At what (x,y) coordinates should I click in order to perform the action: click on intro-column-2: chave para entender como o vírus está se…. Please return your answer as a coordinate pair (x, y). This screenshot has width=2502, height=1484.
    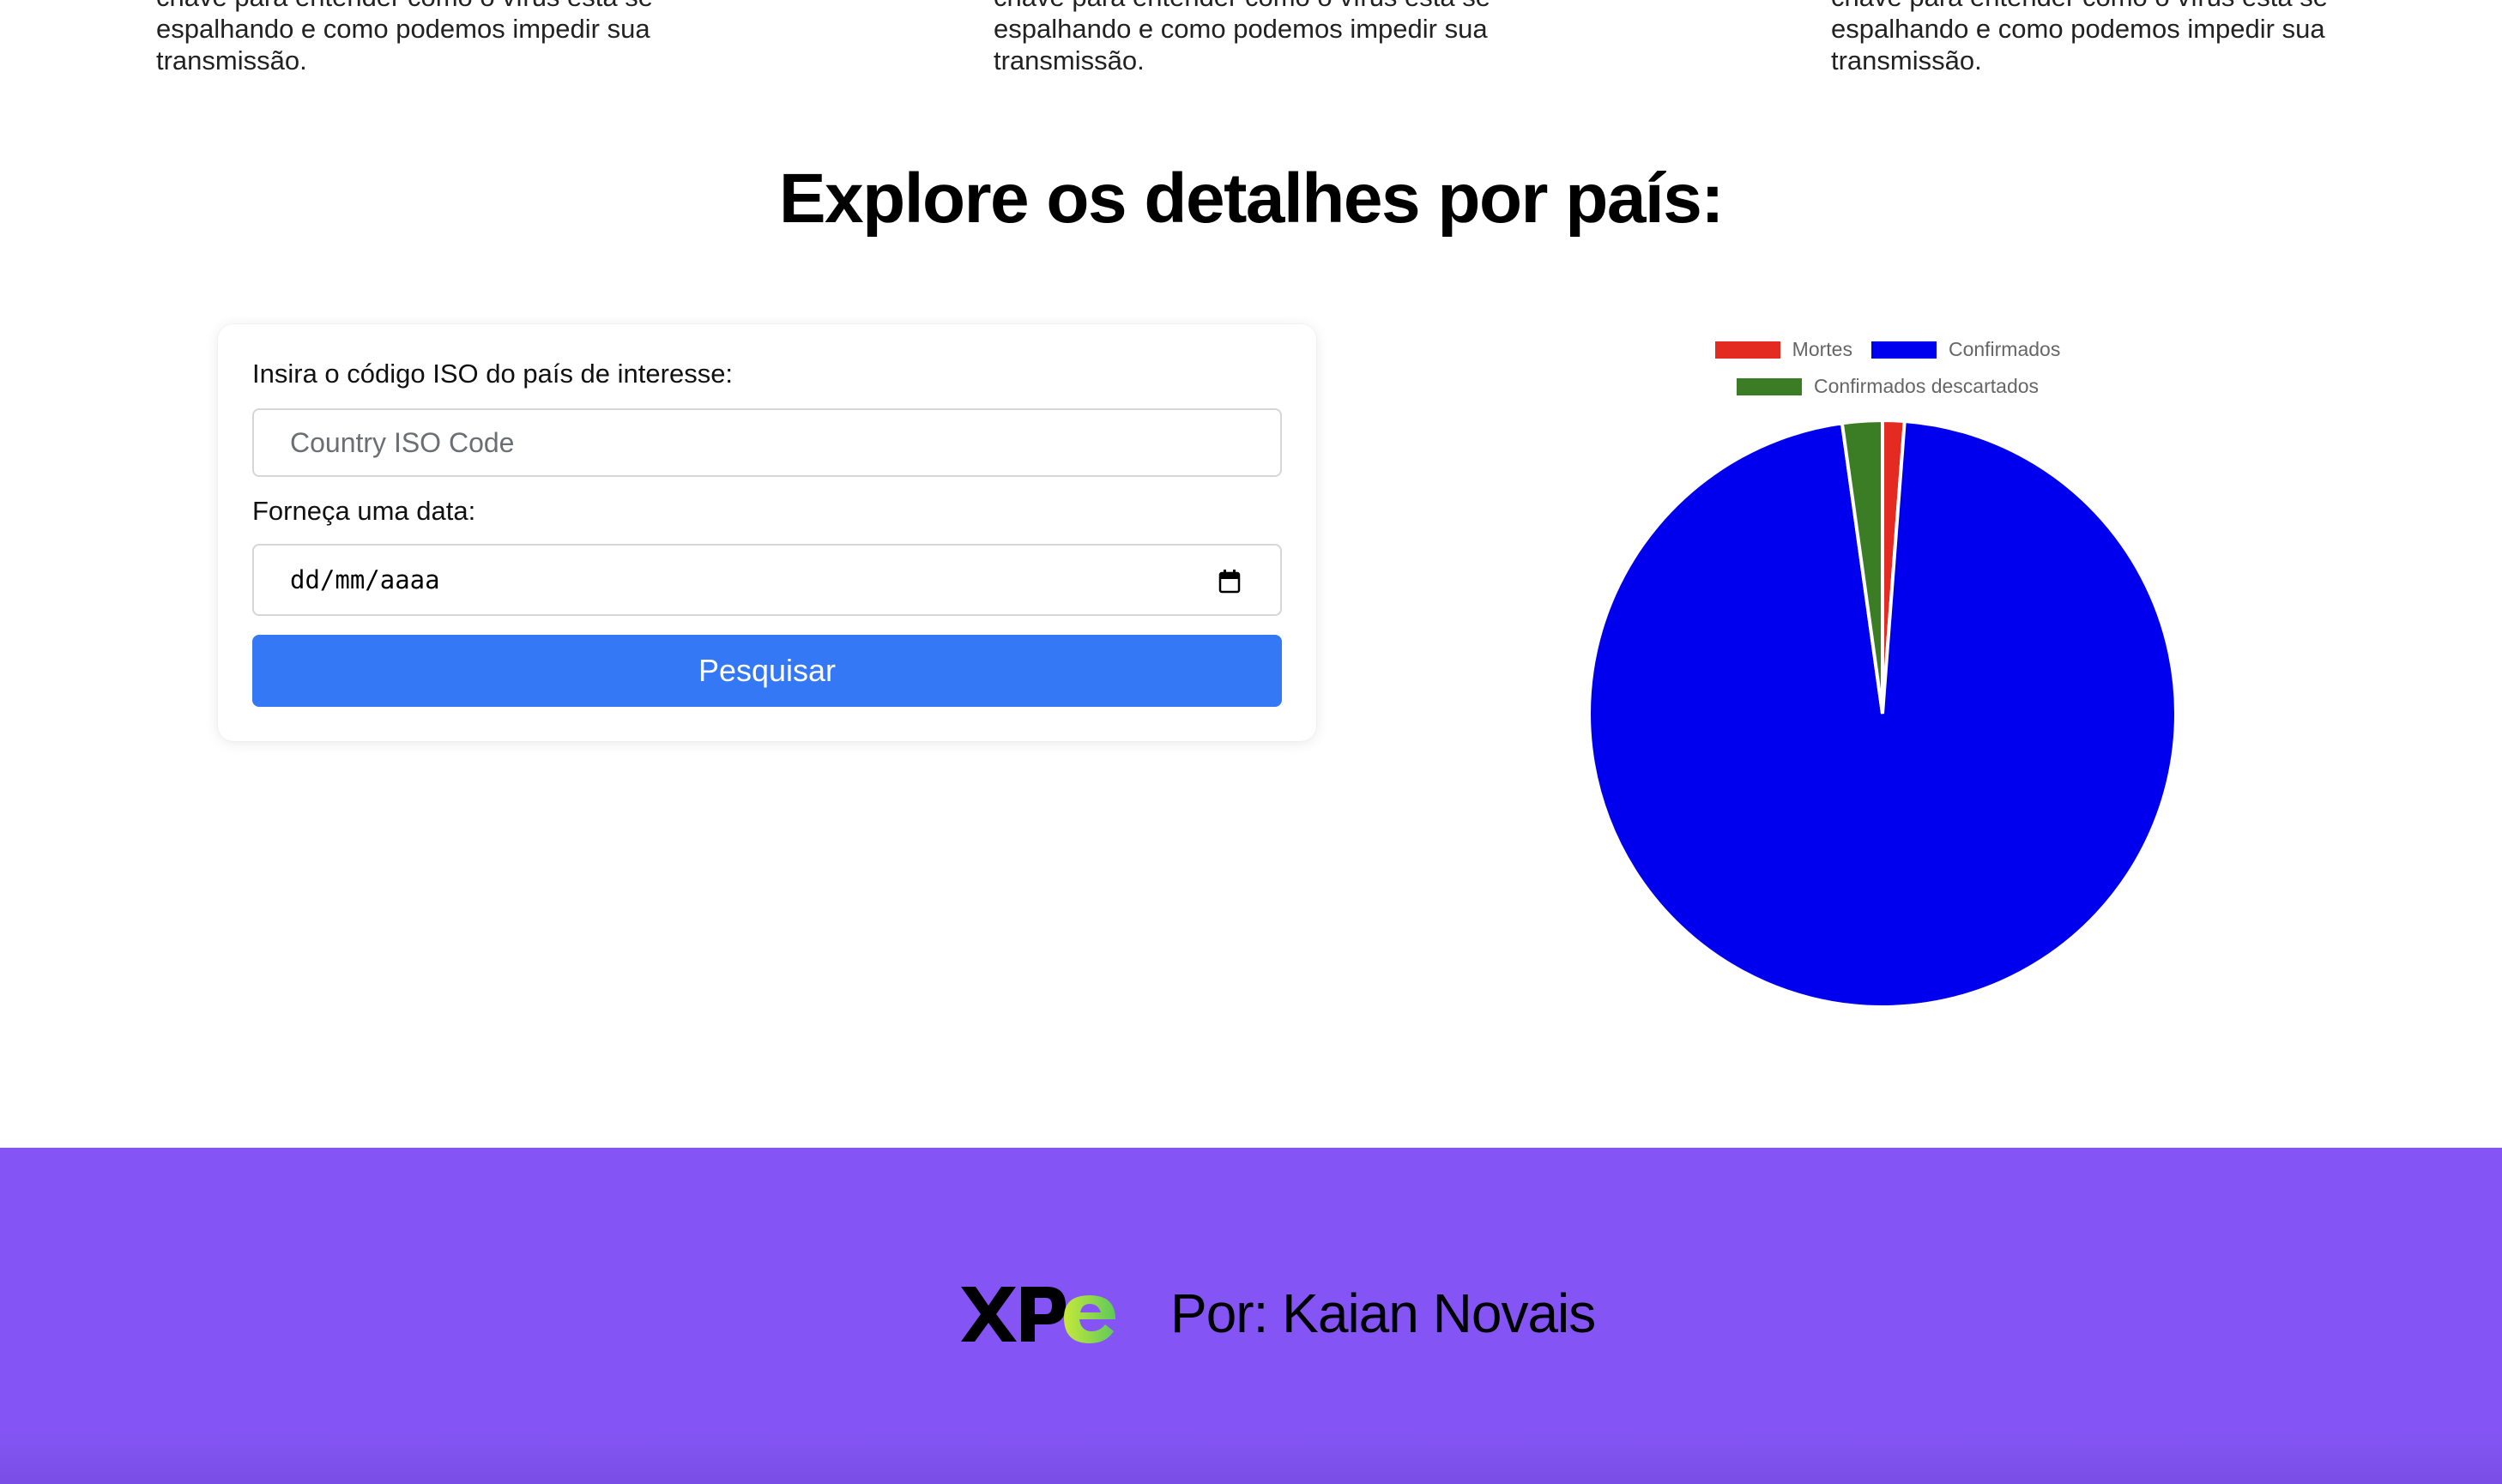
    Looking at the image, I should click on (1269, 38).